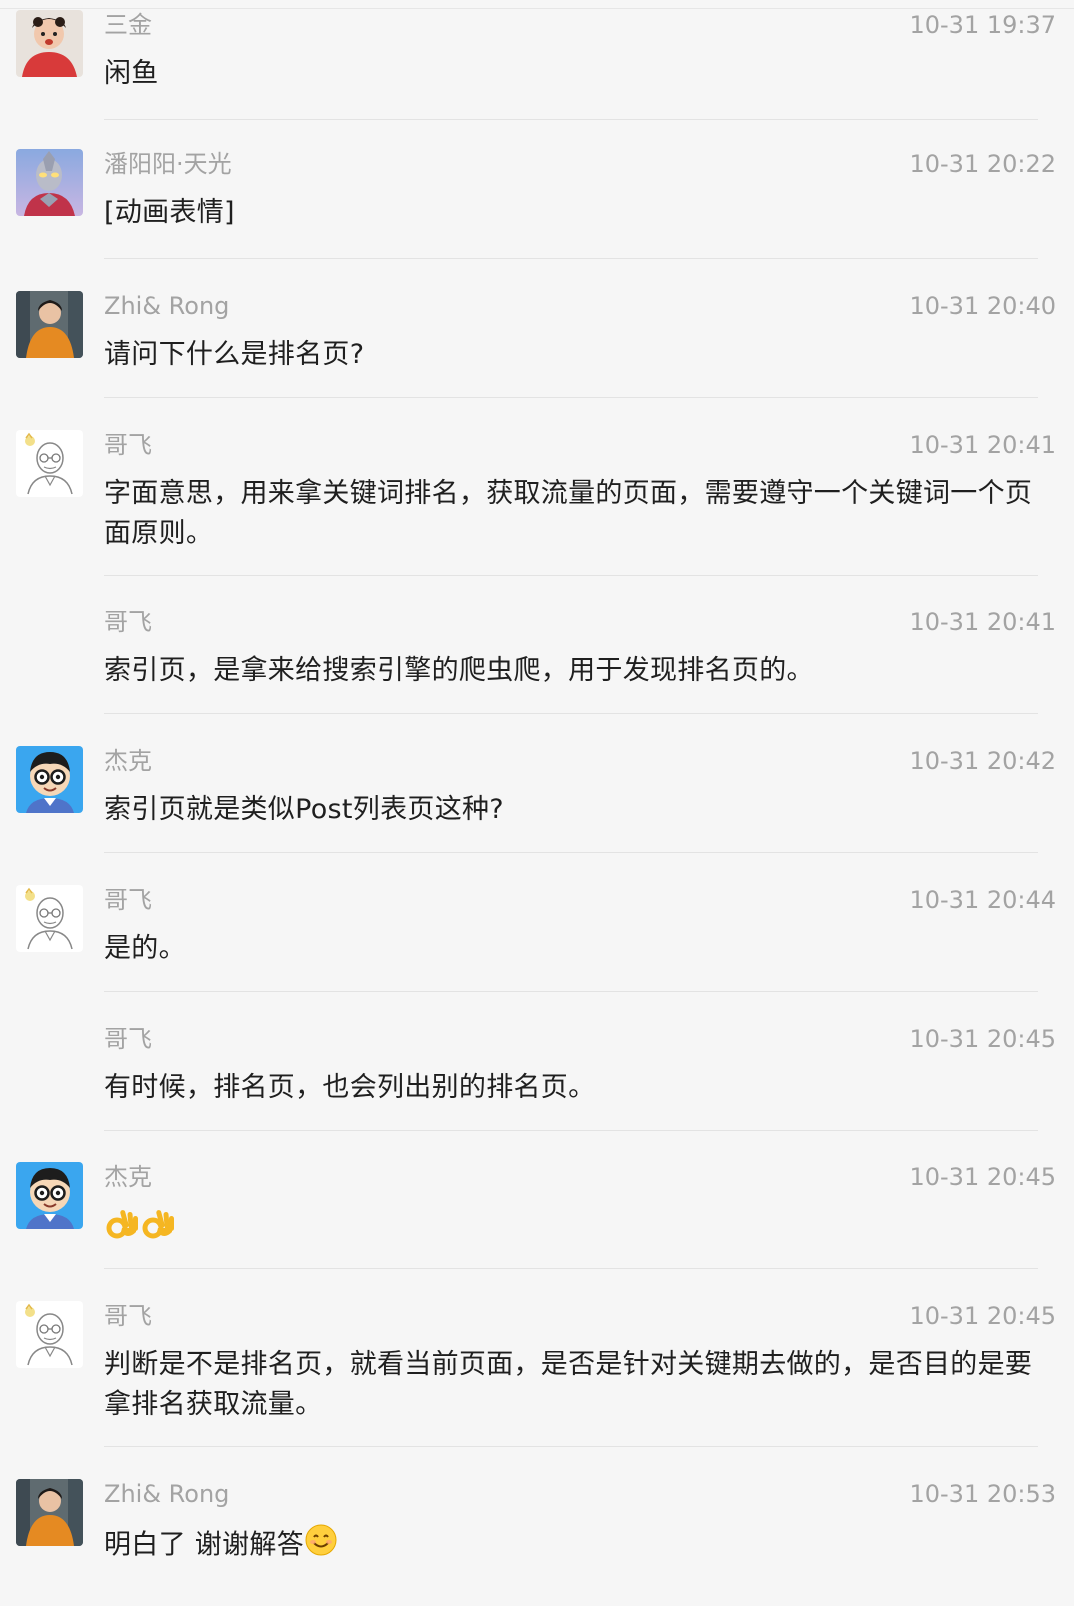  Describe the element at coordinates (234, 354) in the screenshot. I see `message-text: 请问下什么是排名页?` at that location.